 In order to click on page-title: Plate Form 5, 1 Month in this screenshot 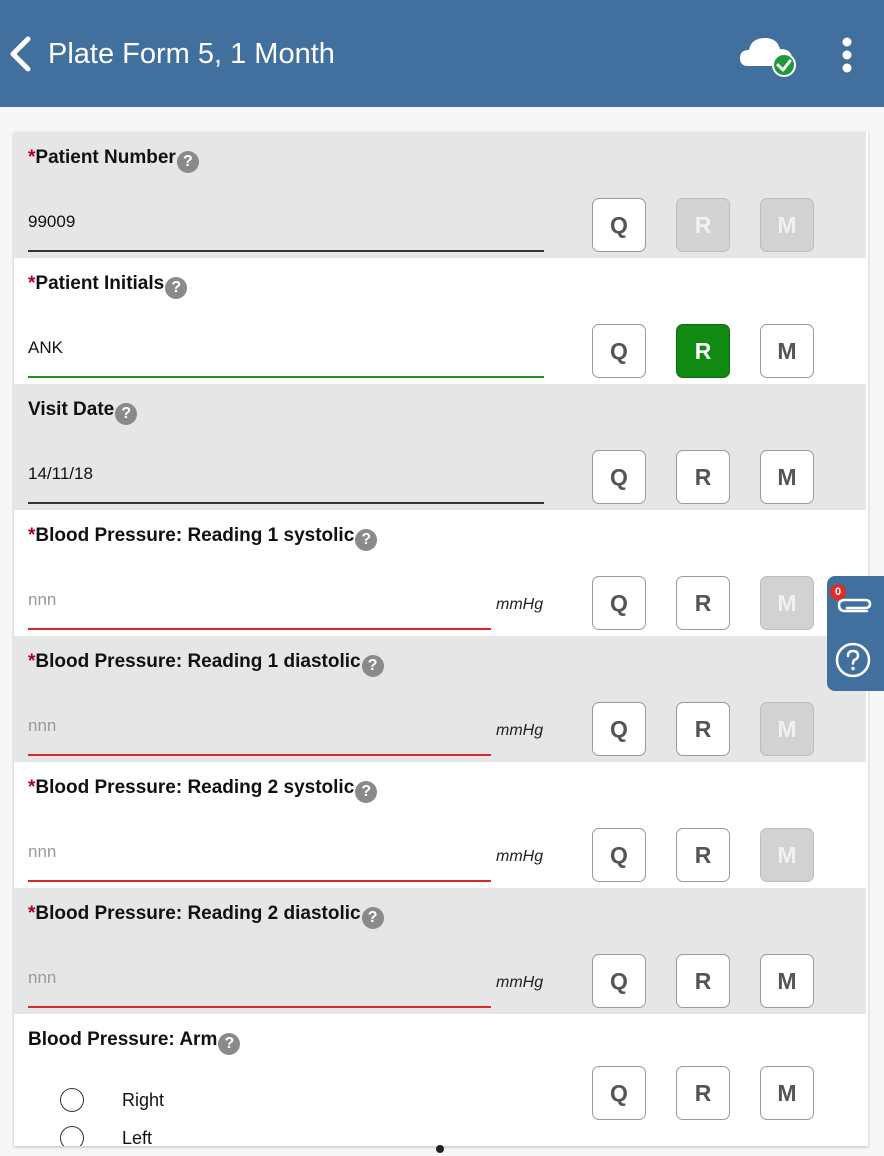, I will do `click(191, 54)`.